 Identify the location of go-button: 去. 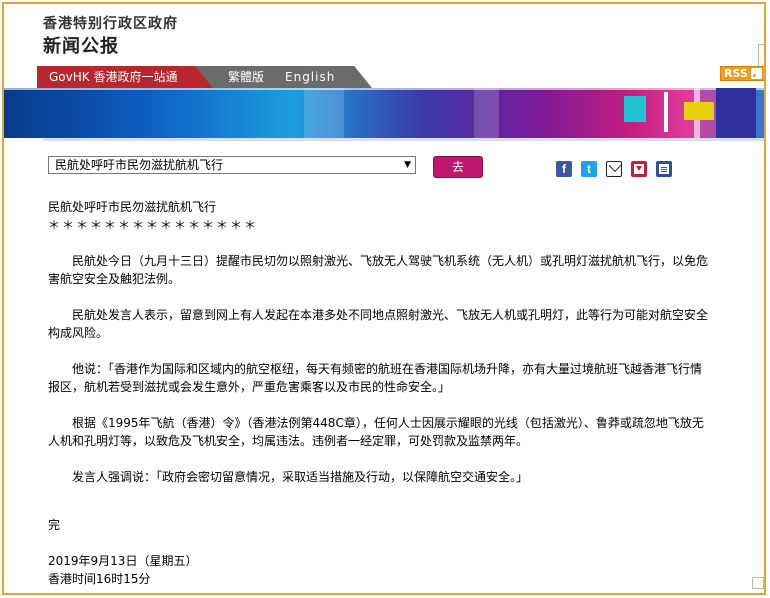
(458, 167).